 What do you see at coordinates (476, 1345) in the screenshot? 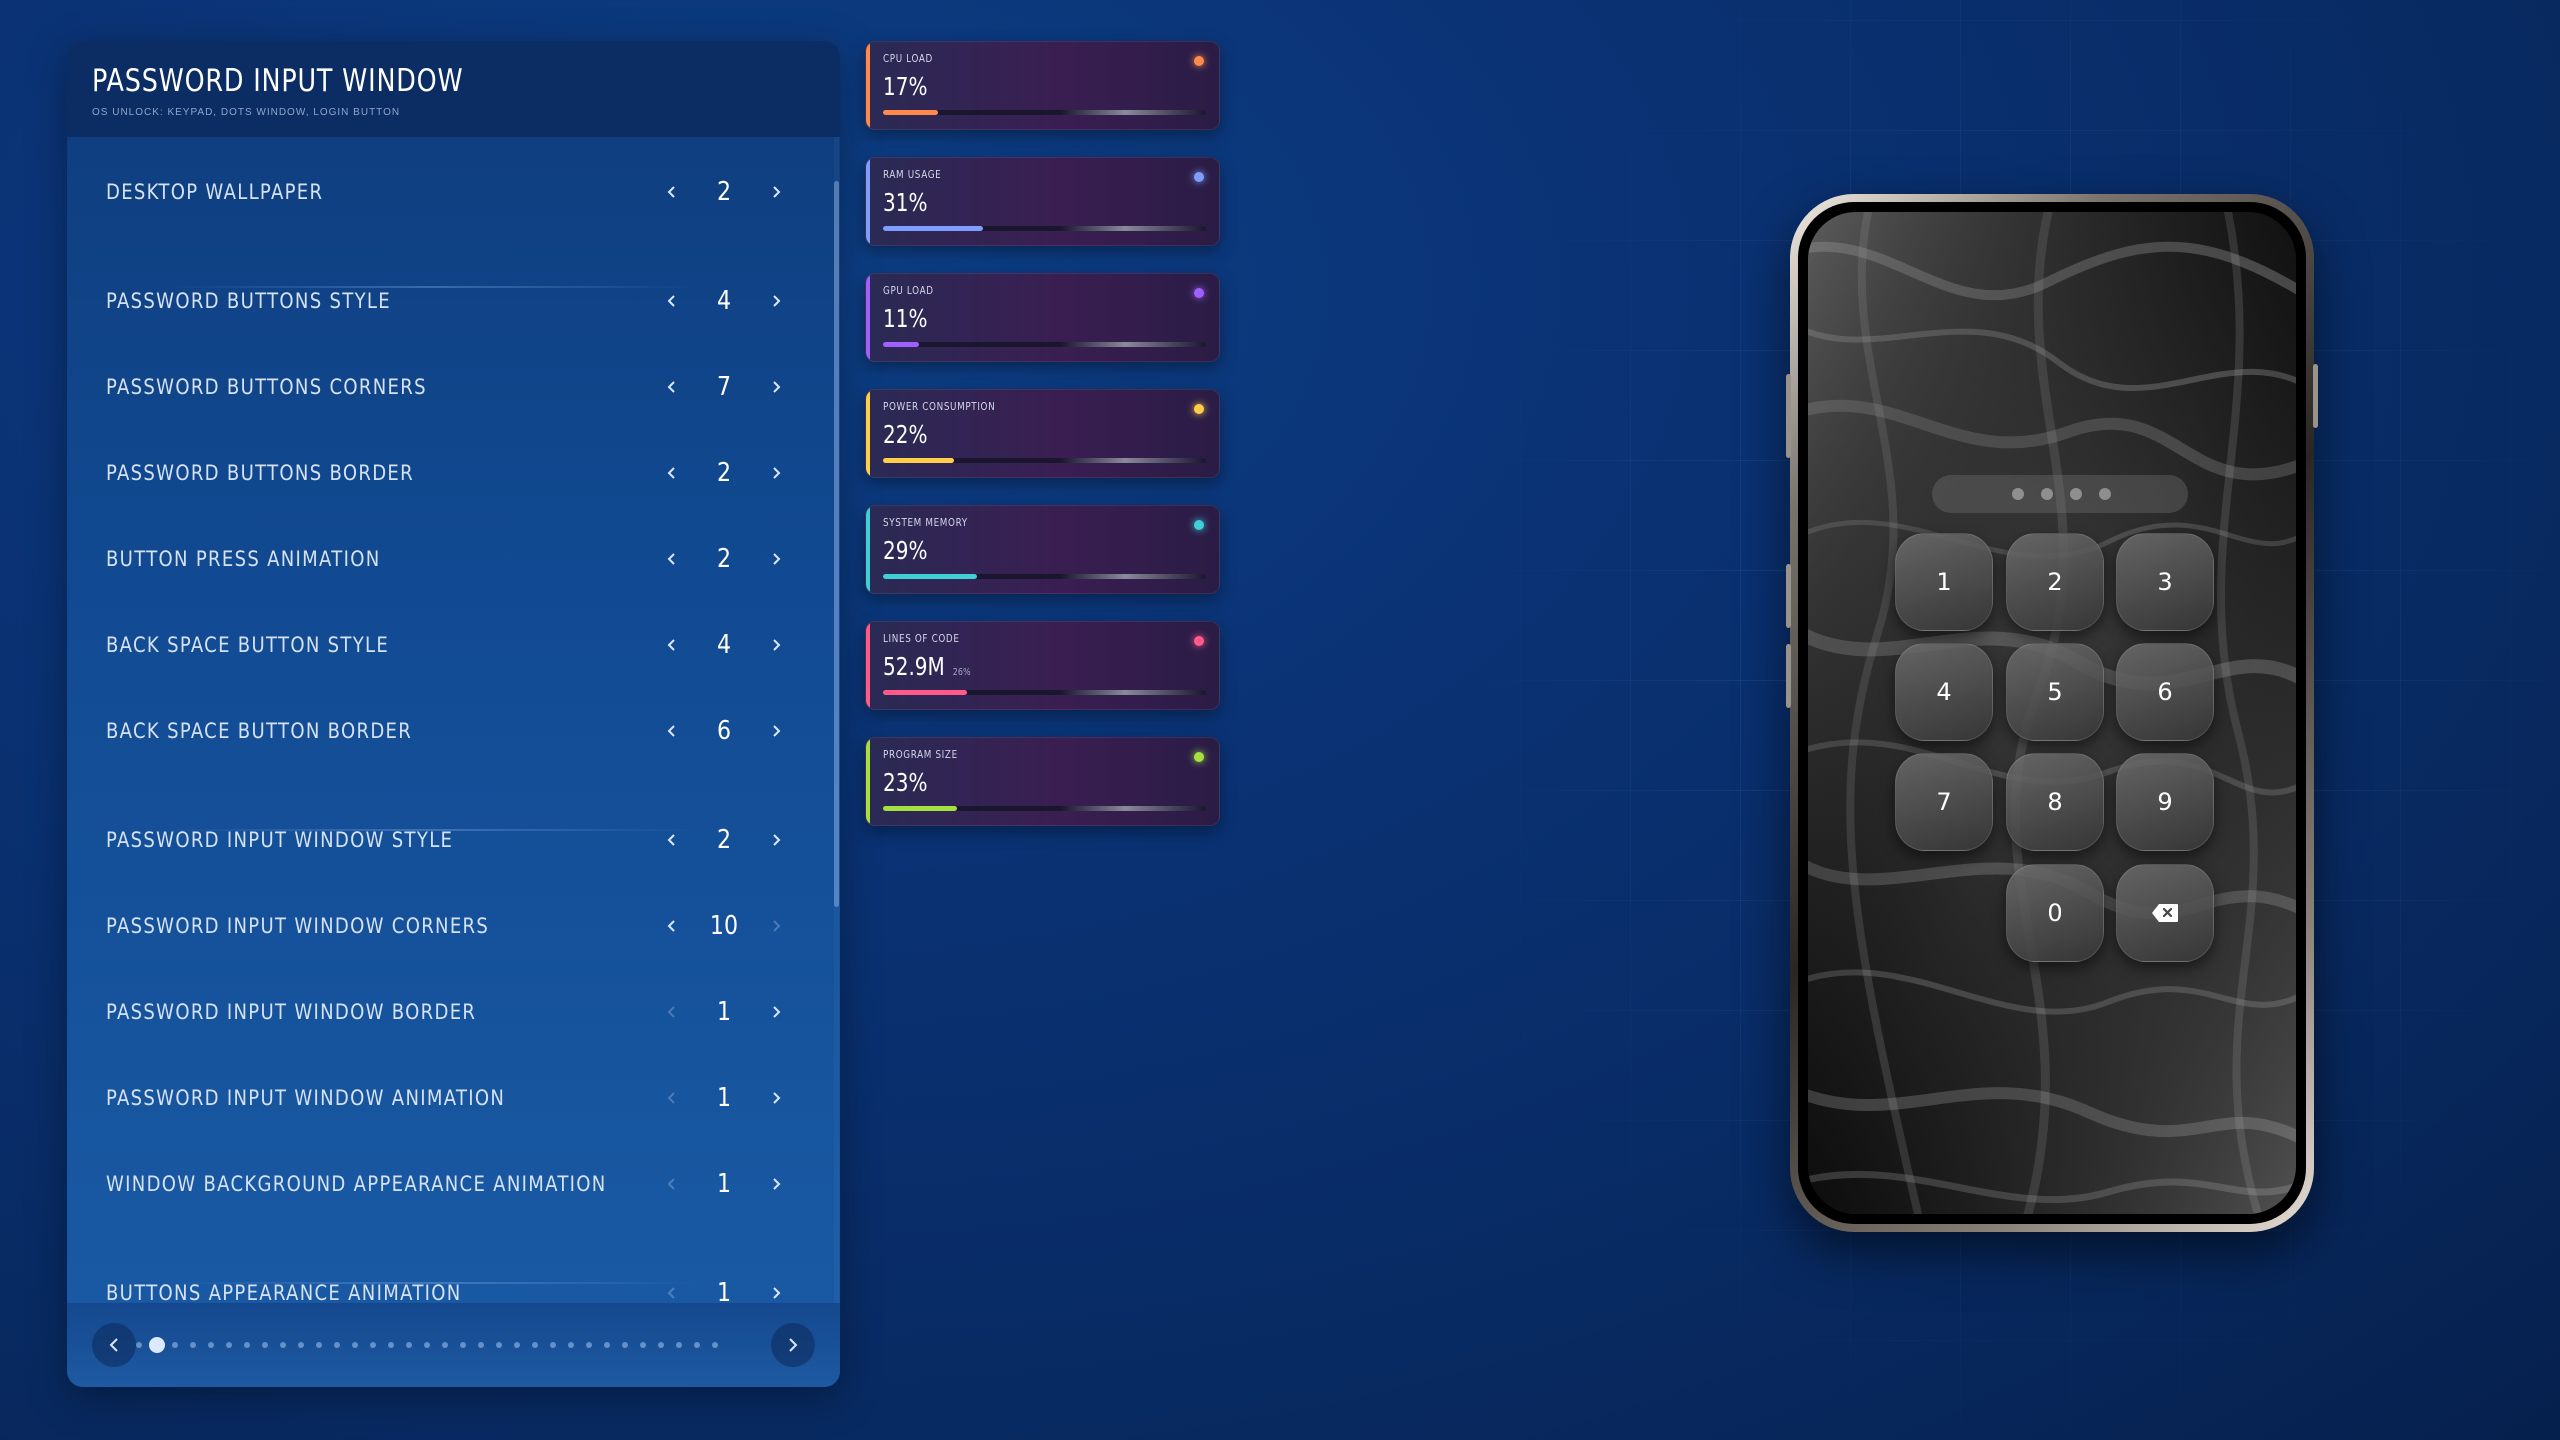
I see `page-dots` at bounding box center [476, 1345].